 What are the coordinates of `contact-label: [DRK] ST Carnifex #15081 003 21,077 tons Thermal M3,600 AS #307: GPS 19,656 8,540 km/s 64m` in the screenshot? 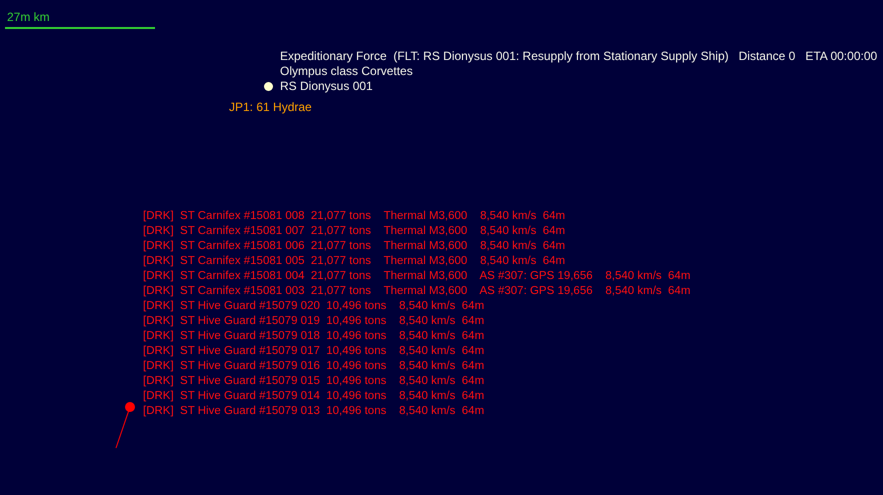 It's located at (416, 291).